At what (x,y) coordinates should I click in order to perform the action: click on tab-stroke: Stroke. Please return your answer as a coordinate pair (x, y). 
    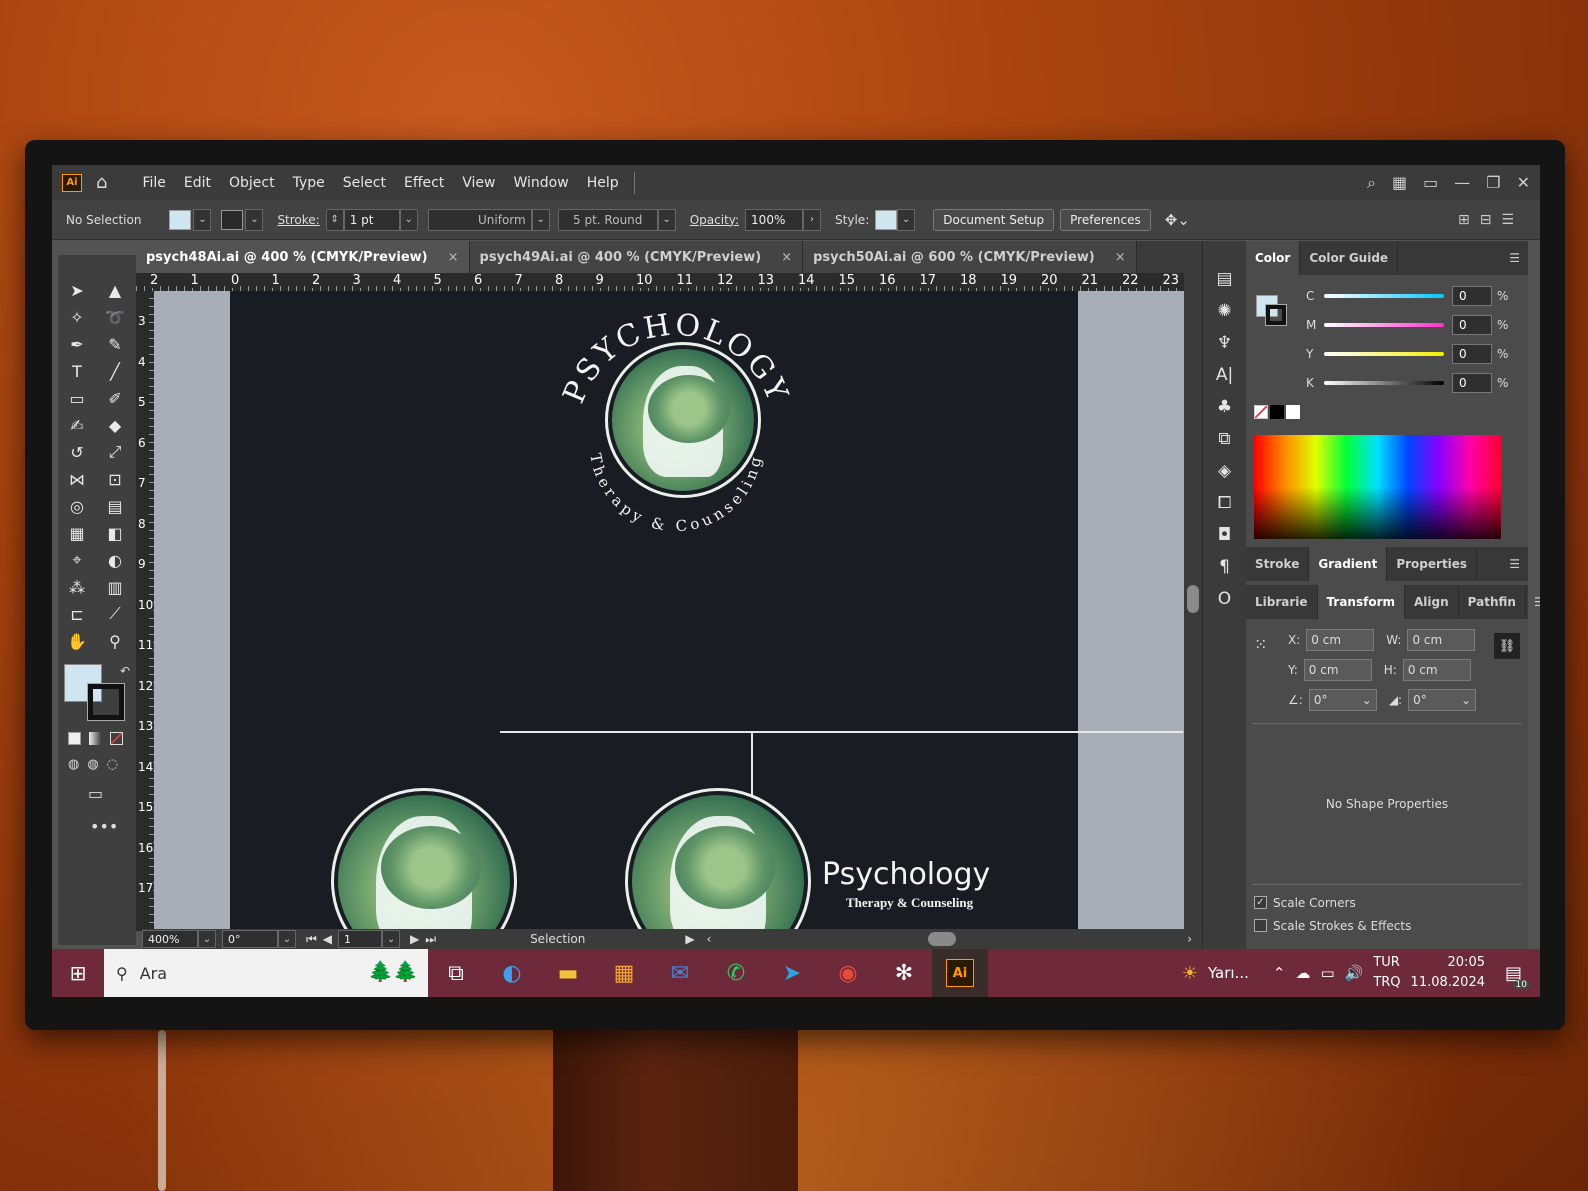
    Looking at the image, I should click on (1278, 564).